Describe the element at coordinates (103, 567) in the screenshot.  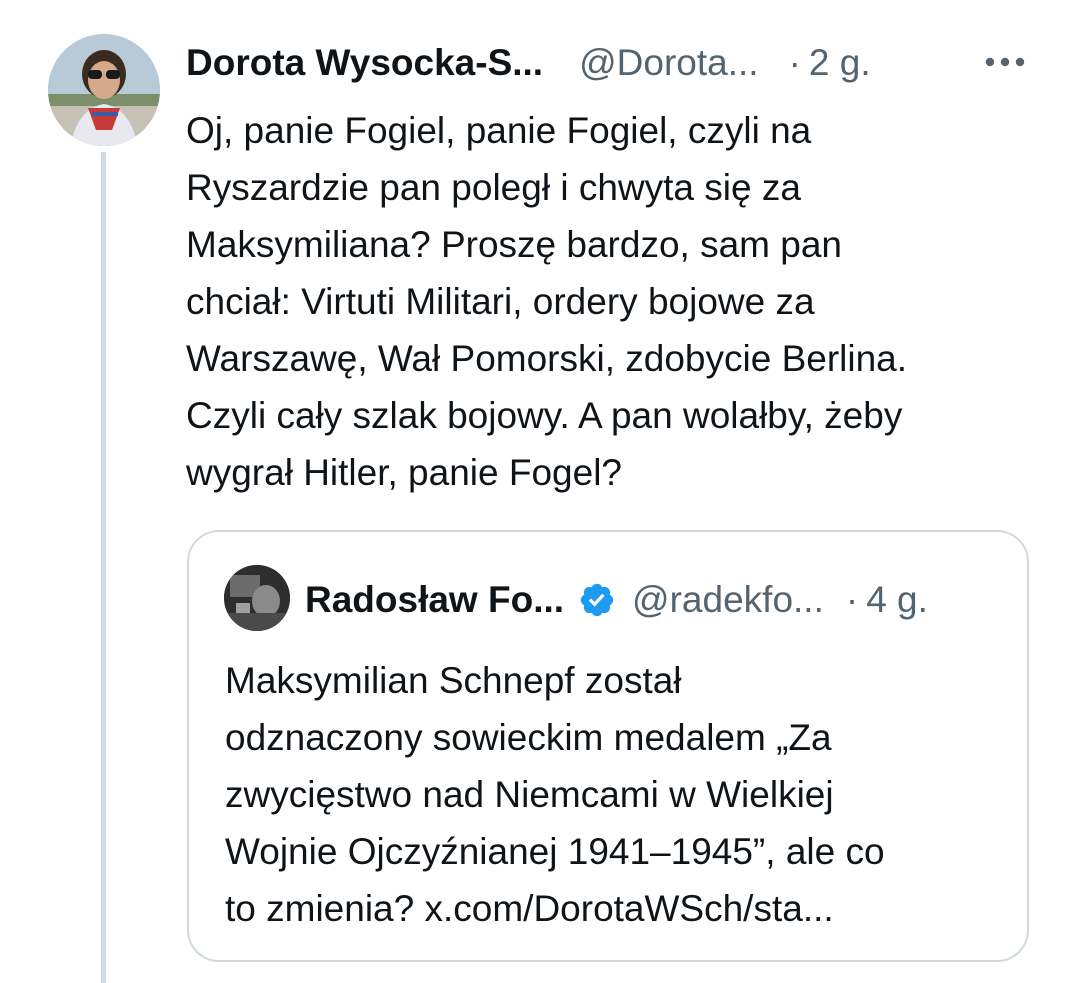
I see `thread-connector-line` at that location.